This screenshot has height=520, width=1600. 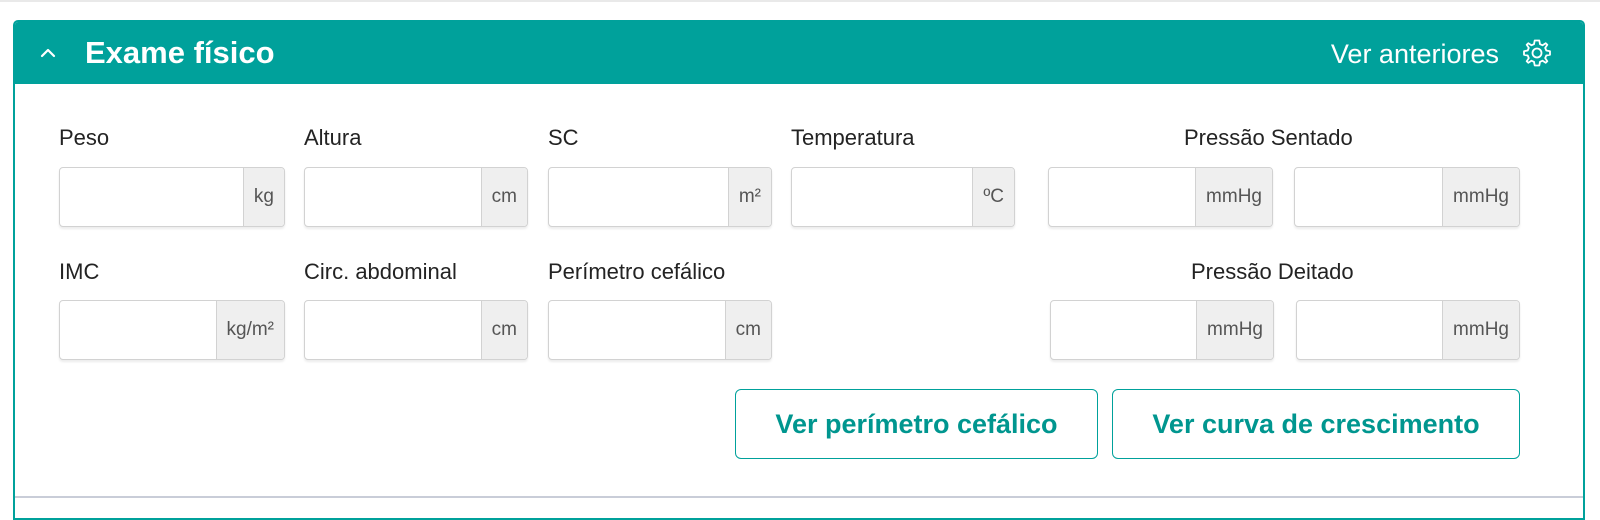 I want to click on pressao-deitado-label: Pressão Deitado, so click(x=1272, y=271).